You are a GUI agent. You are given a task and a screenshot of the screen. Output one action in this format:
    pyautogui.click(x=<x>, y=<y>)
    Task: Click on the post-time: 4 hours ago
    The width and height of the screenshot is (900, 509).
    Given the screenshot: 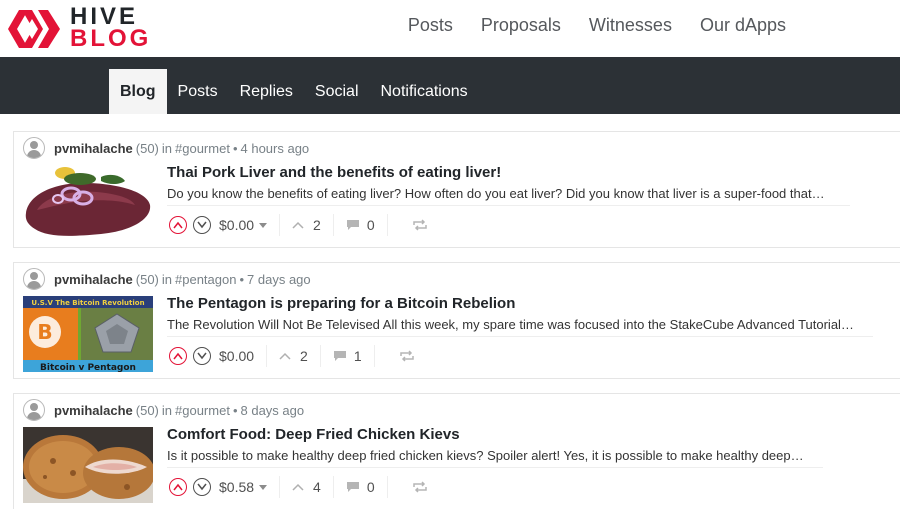 What is the action you would take?
    pyautogui.click(x=275, y=148)
    